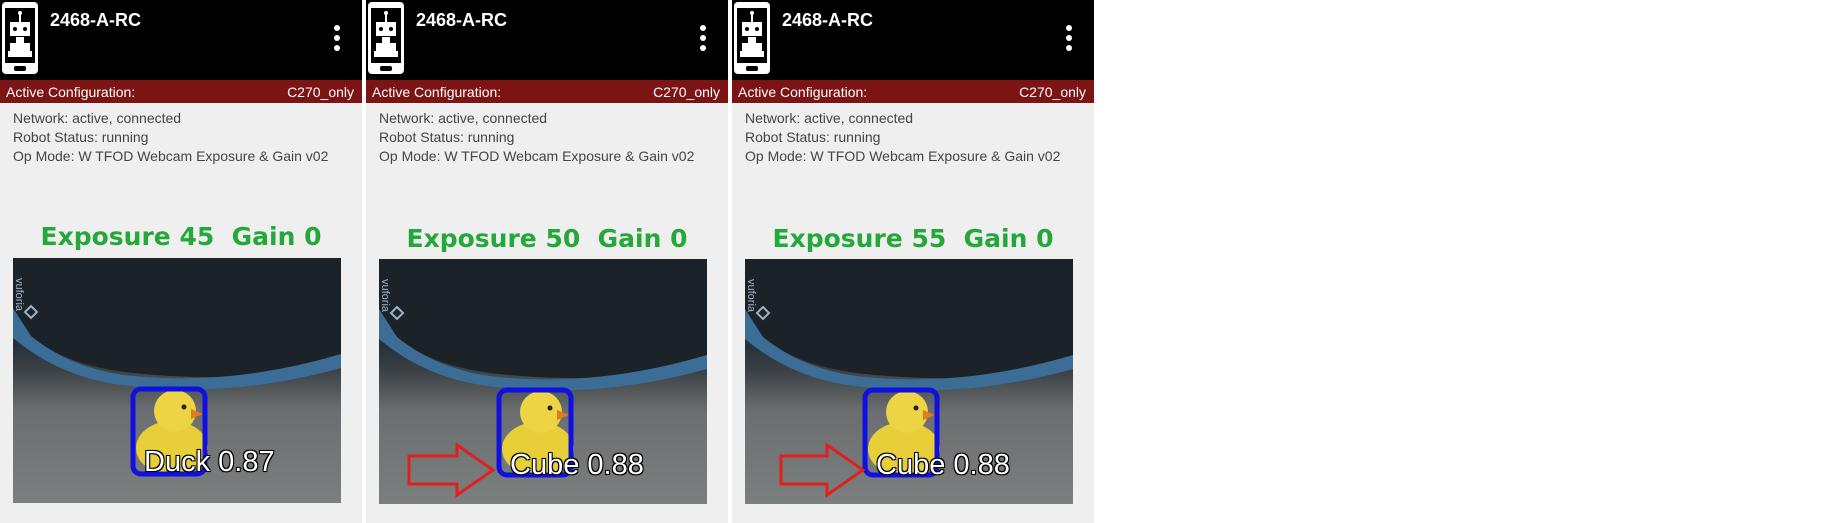  What do you see at coordinates (181, 236) in the screenshot?
I see `exposure-gain-caption: Exposure 45 Gain 0` at bounding box center [181, 236].